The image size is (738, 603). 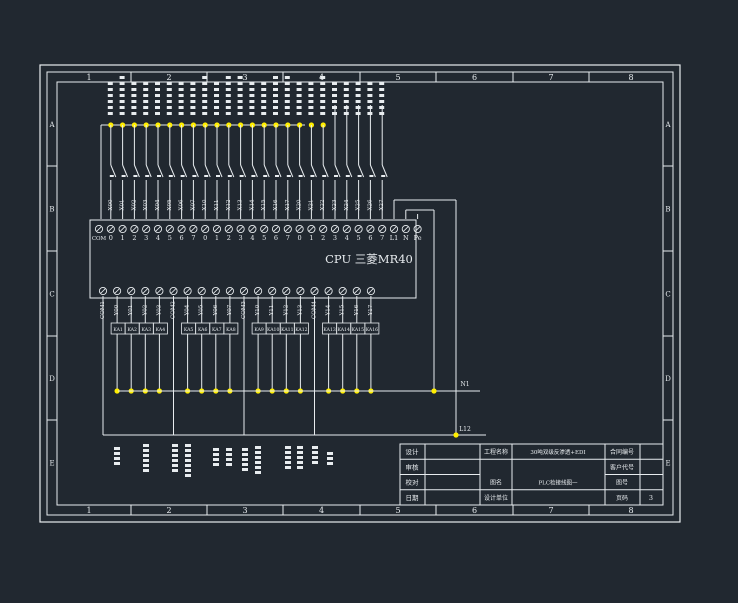 What do you see at coordinates (276, 204) in the screenshot?
I see `input-address-label: X16` at bounding box center [276, 204].